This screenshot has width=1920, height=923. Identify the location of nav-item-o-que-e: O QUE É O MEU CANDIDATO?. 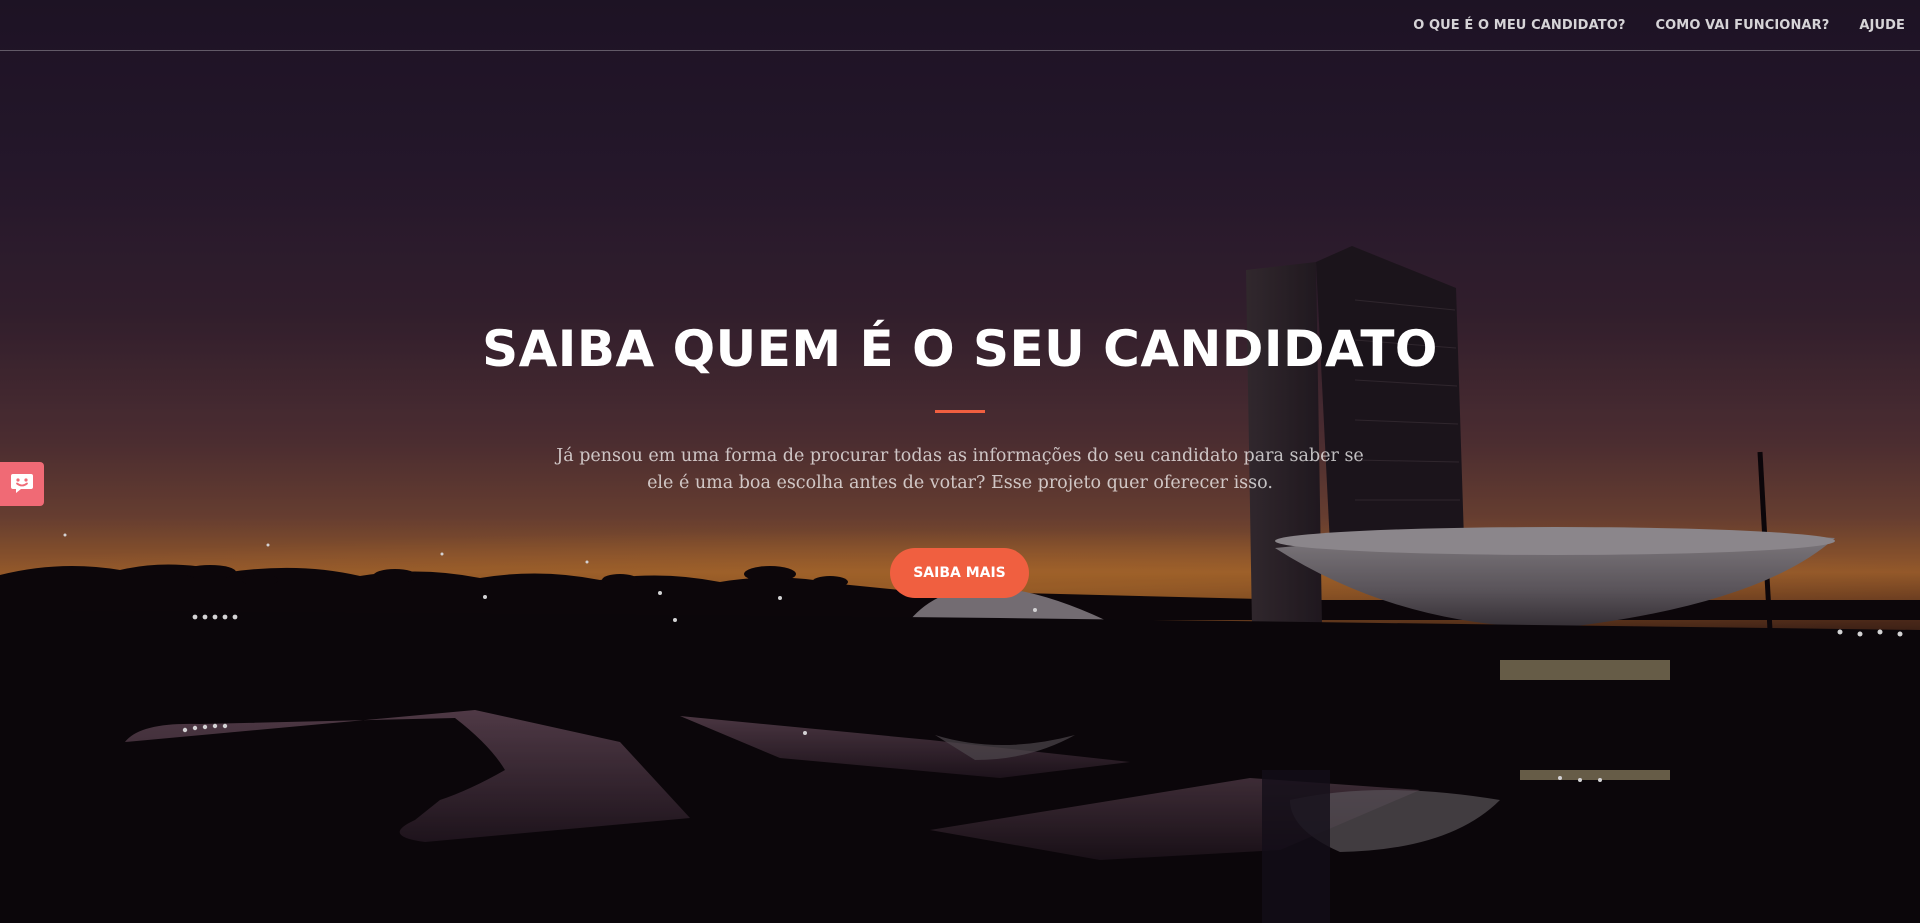
(1519, 25).